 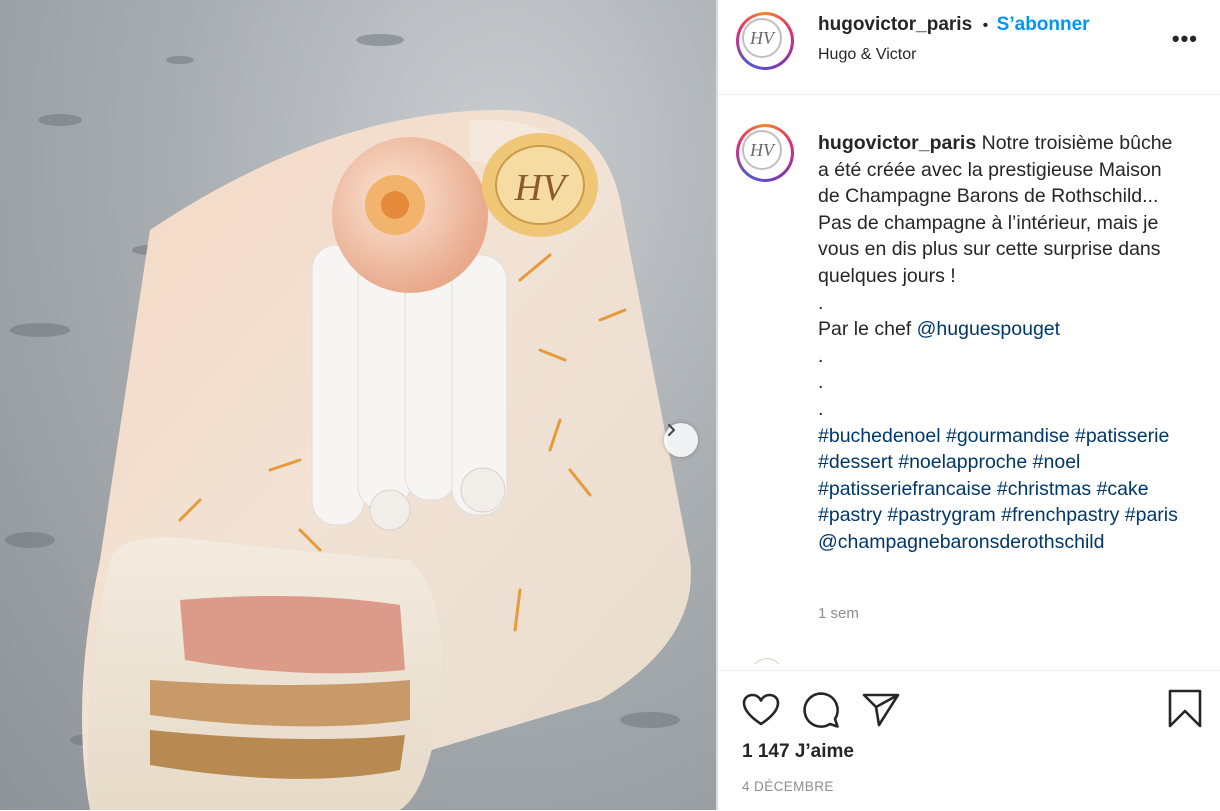 I want to click on post-date: 4 DÉCEMBRE, so click(x=788, y=786).